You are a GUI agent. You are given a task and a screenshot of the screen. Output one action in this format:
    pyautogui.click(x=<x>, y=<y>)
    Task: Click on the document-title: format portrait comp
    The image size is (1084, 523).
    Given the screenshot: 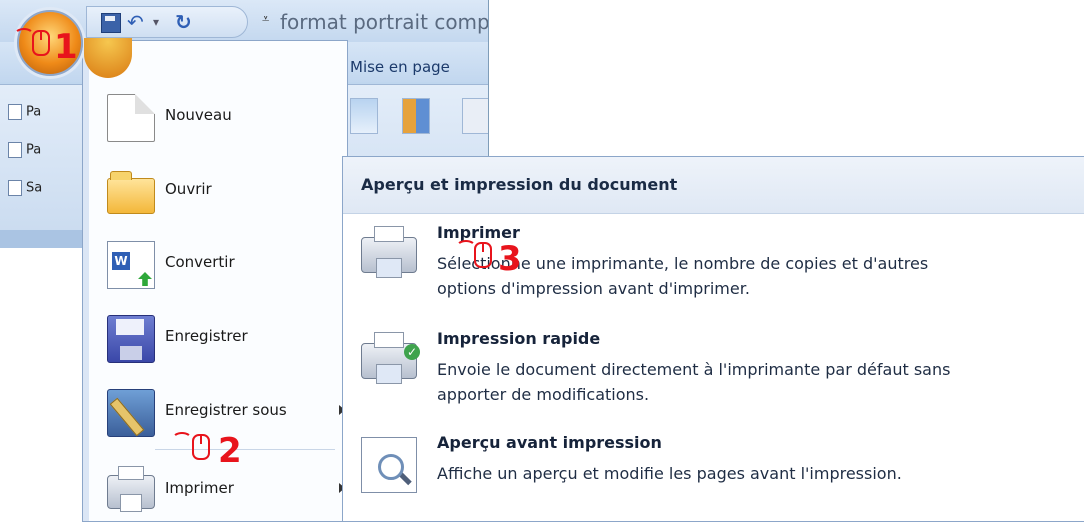 What is the action you would take?
    pyautogui.click(x=384, y=22)
    